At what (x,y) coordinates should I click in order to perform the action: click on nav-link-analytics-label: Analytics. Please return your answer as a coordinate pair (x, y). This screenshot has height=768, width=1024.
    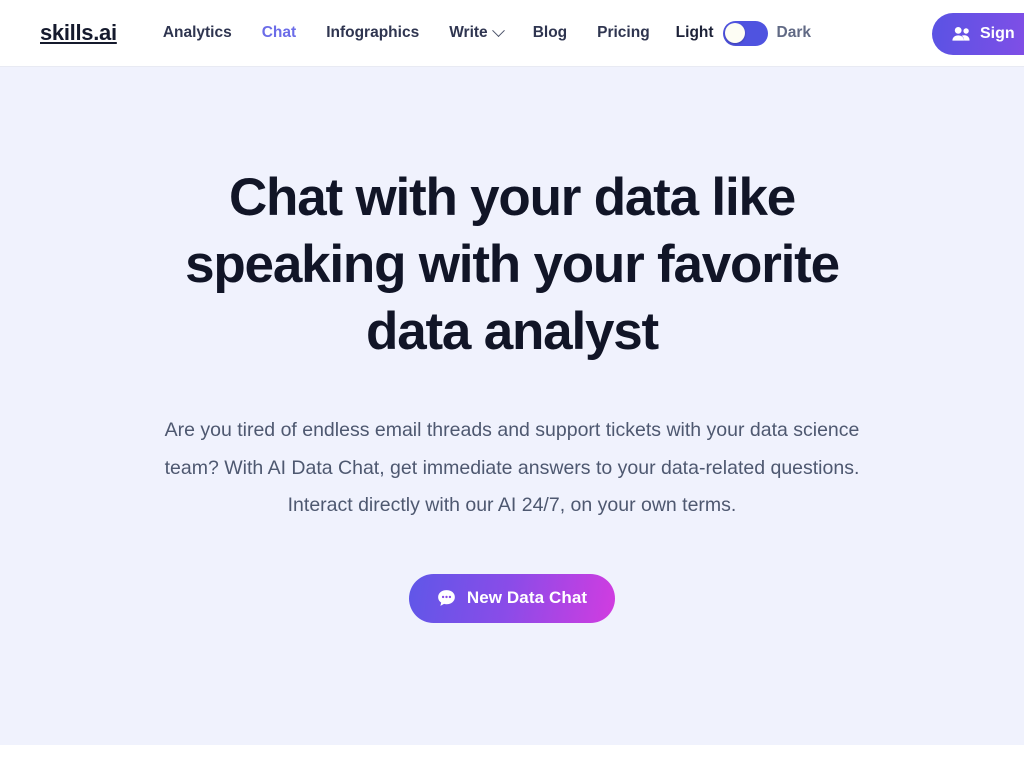
    Looking at the image, I should click on (197, 32).